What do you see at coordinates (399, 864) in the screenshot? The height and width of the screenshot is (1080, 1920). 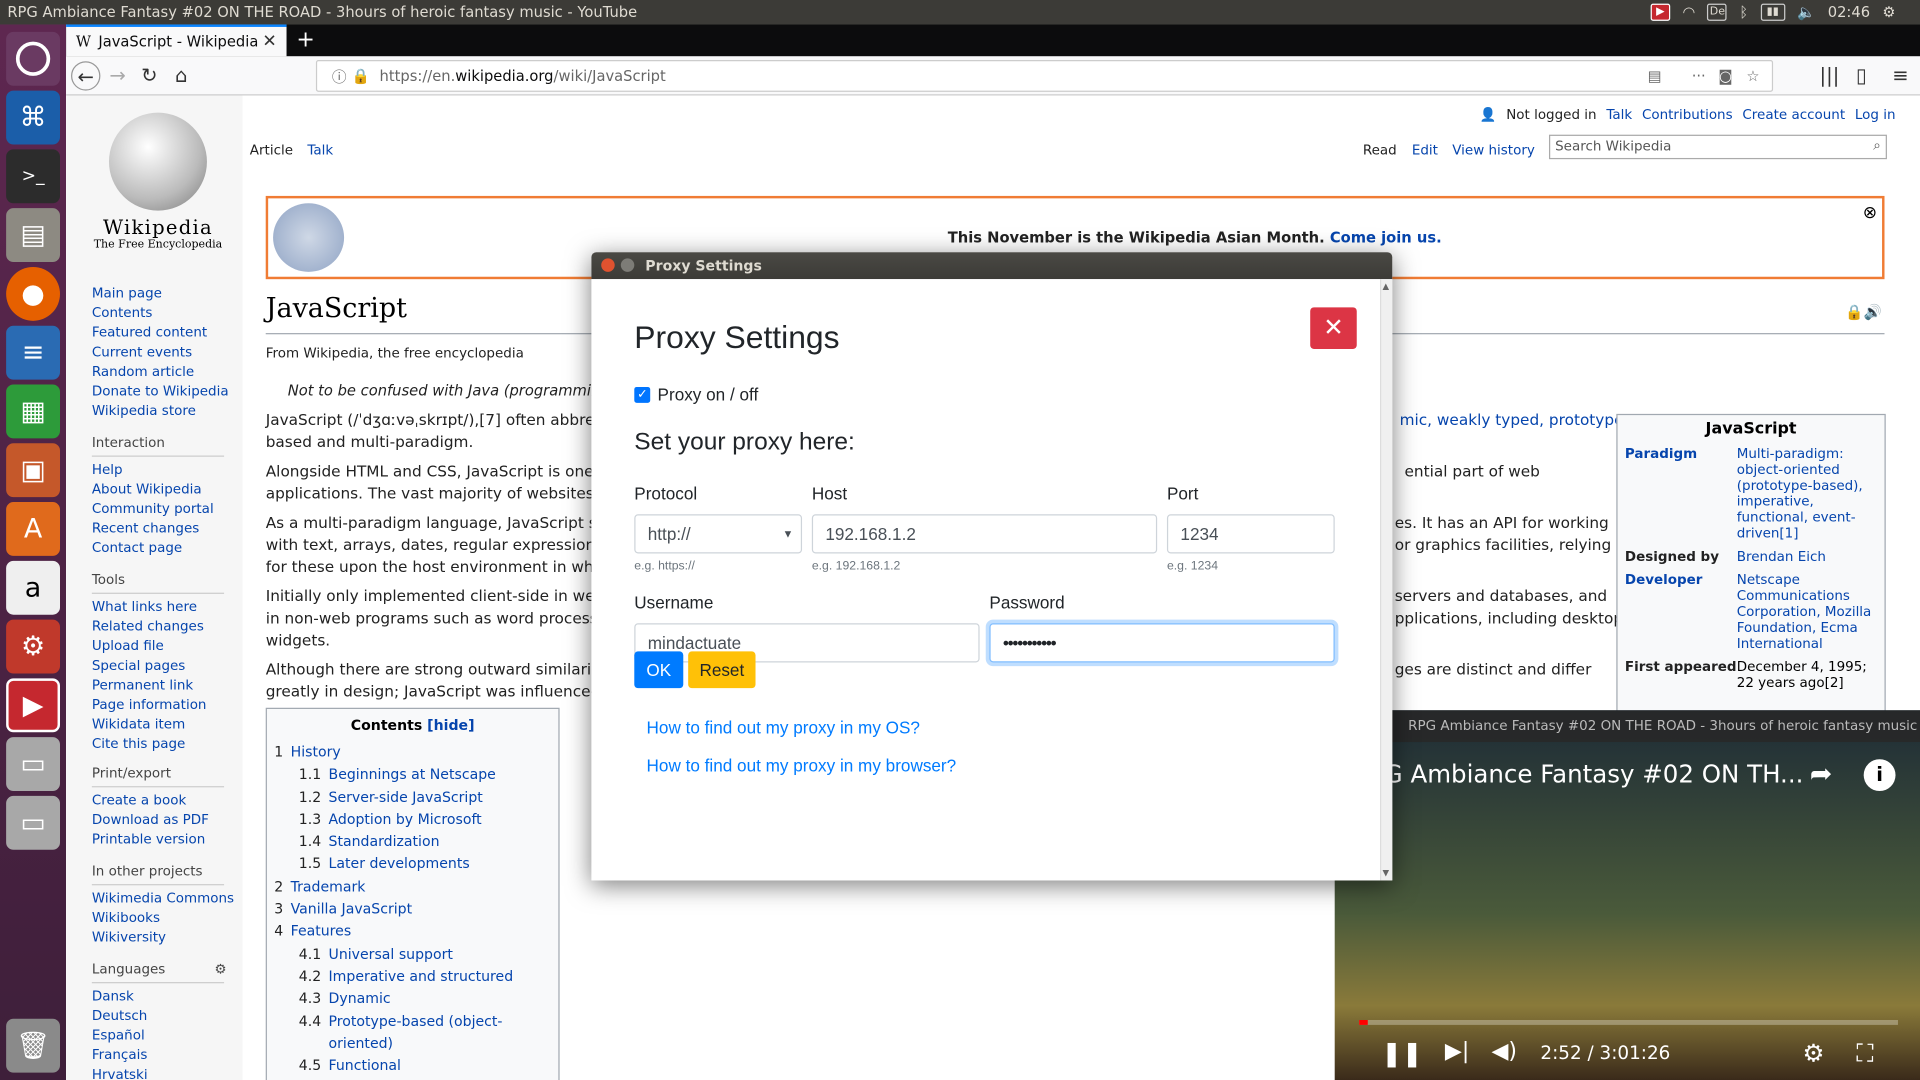 I see `toc-link: Later developments` at bounding box center [399, 864].